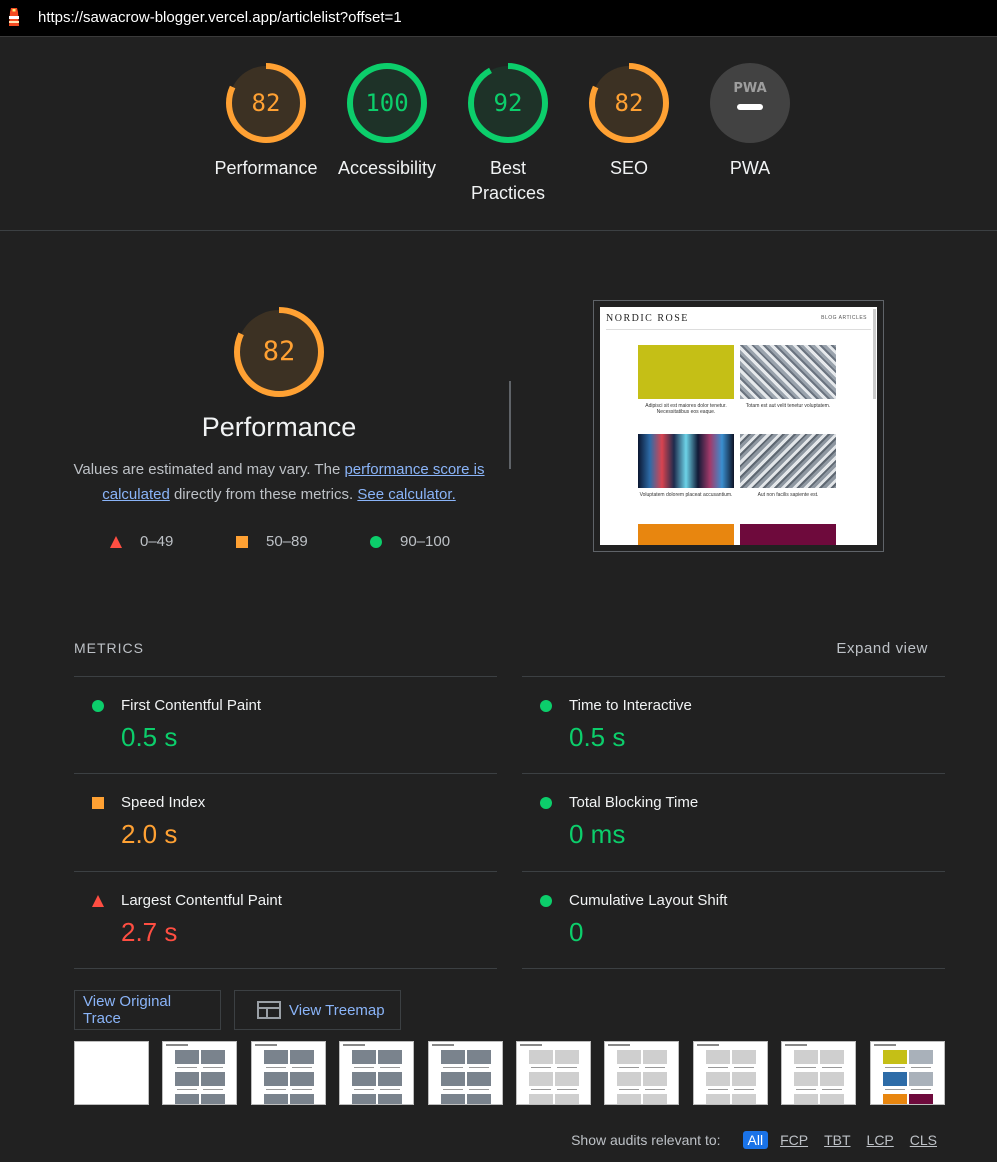  What do you see at coordinates (882, 648) in the screenshot?
I see `expand-view-toggle: Expand view` at bounding box center [882, 648].